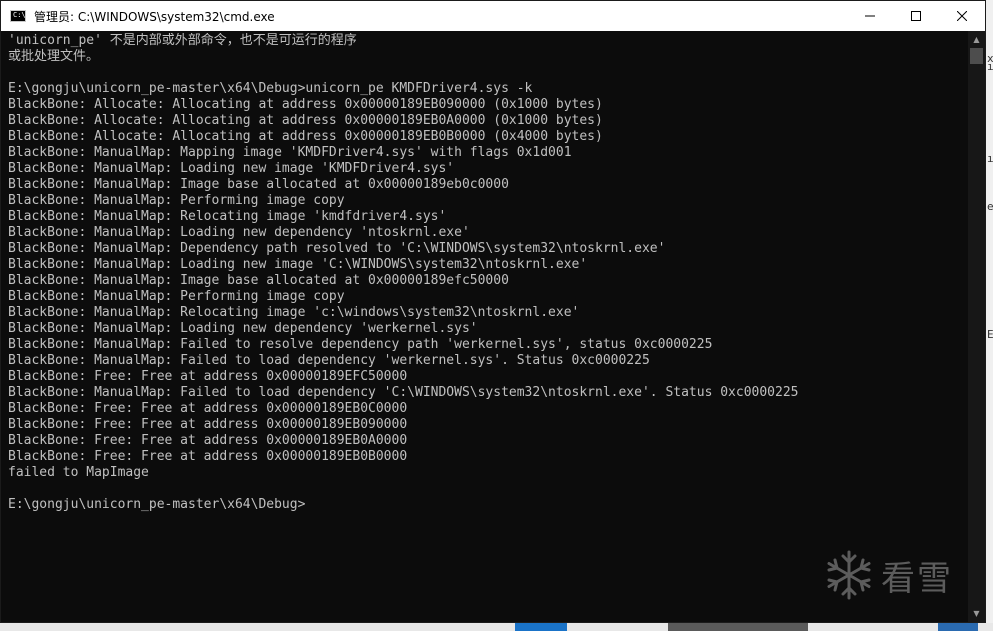 This screenshot has width=993, height=631. I want to click on scroll-down-arrow-icon: ▼, so click(976, 613).